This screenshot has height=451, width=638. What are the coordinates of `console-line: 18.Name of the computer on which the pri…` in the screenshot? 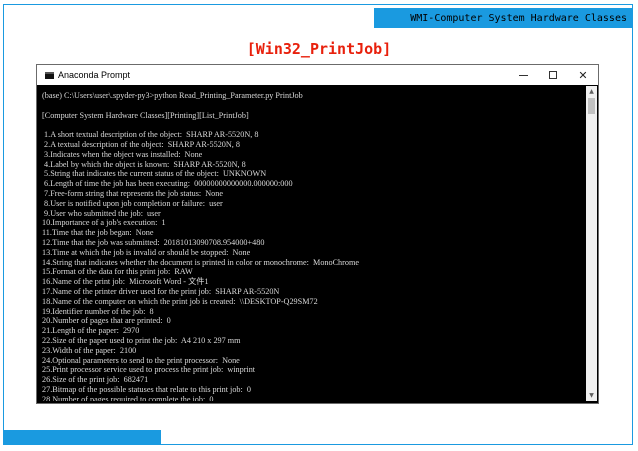 It's located at (180, 301).